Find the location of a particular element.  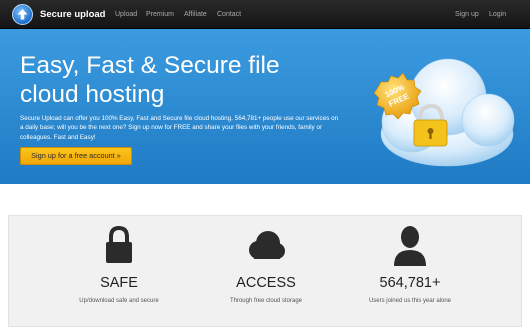

brand: Secure upload is located at coordinates (58, 14).